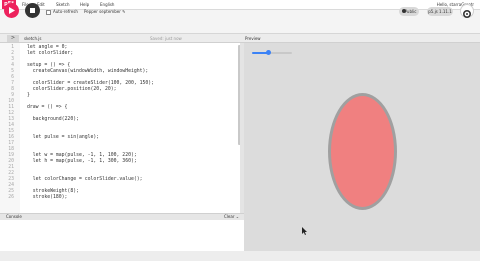 The width and height of the screenshot is (480, 261). I want to click on stop-button, so click(32, 10).